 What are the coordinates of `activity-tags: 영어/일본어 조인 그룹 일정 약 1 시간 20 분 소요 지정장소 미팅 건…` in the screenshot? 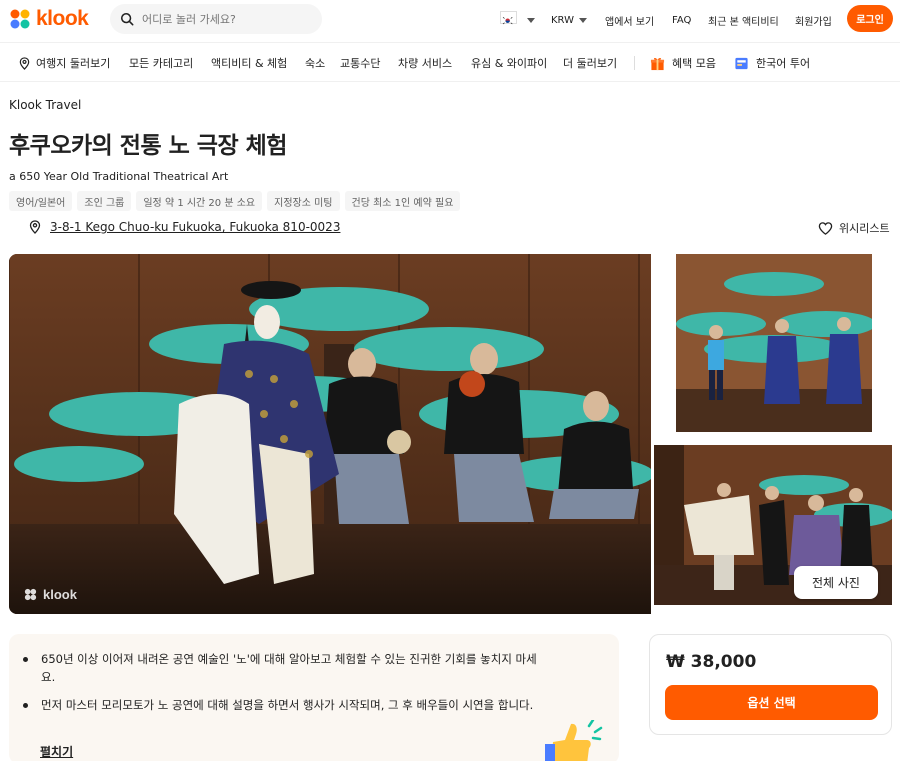 It's located at (235, 201).